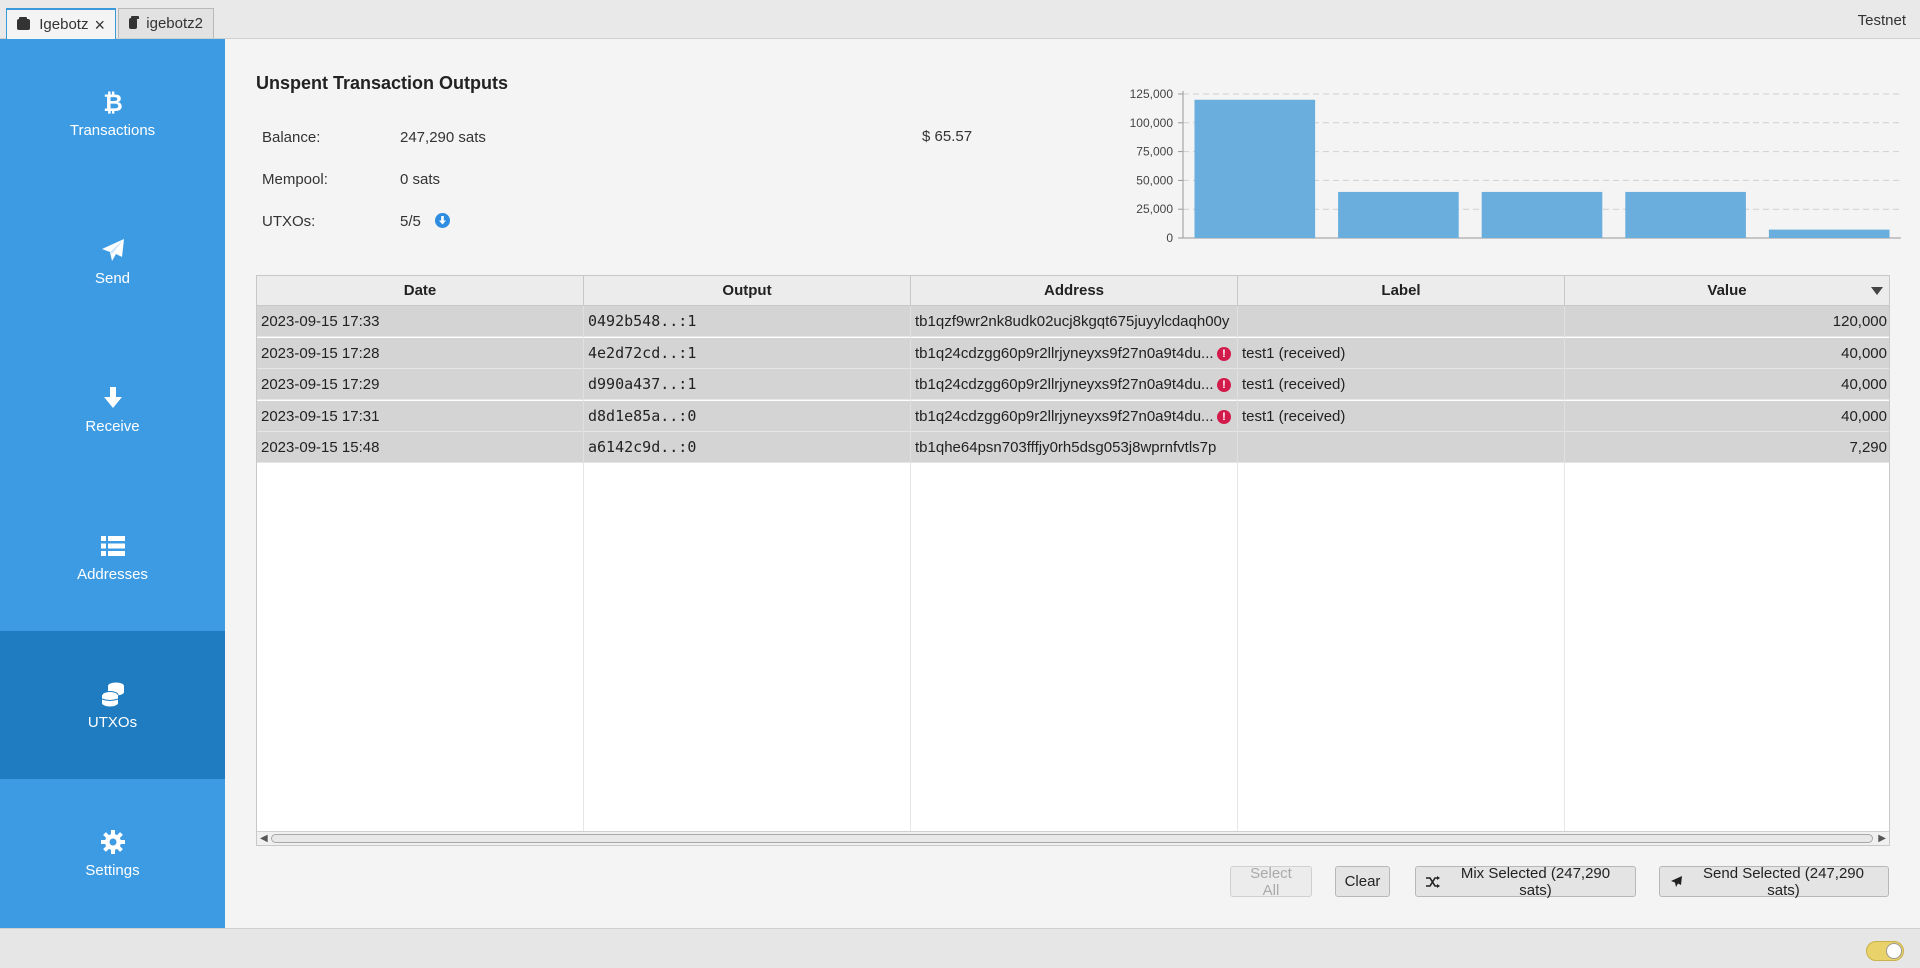  Describe the element at coordinates (264, 838) in the screenshot. I see `scroll-left-icon: ◀` at that location.